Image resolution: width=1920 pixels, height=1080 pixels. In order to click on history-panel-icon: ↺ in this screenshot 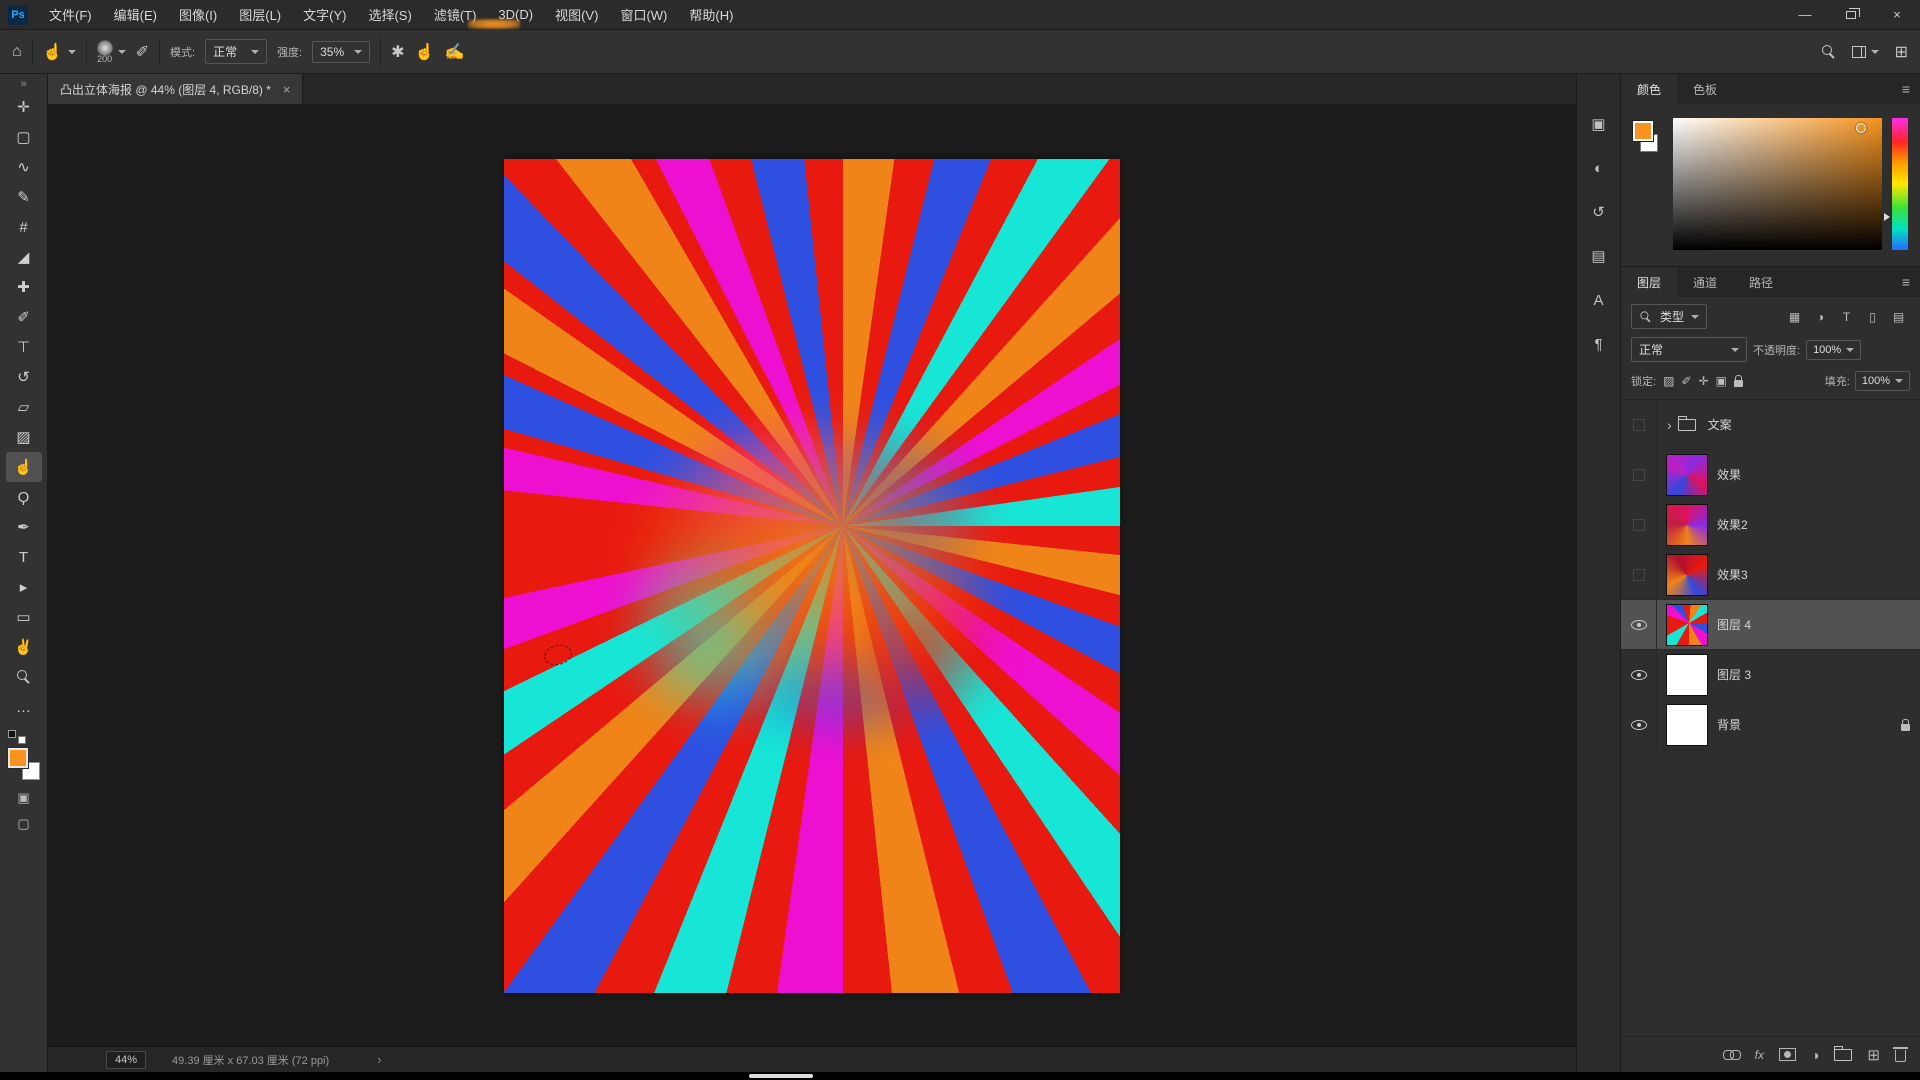, I will do `click(1598, 212)`.